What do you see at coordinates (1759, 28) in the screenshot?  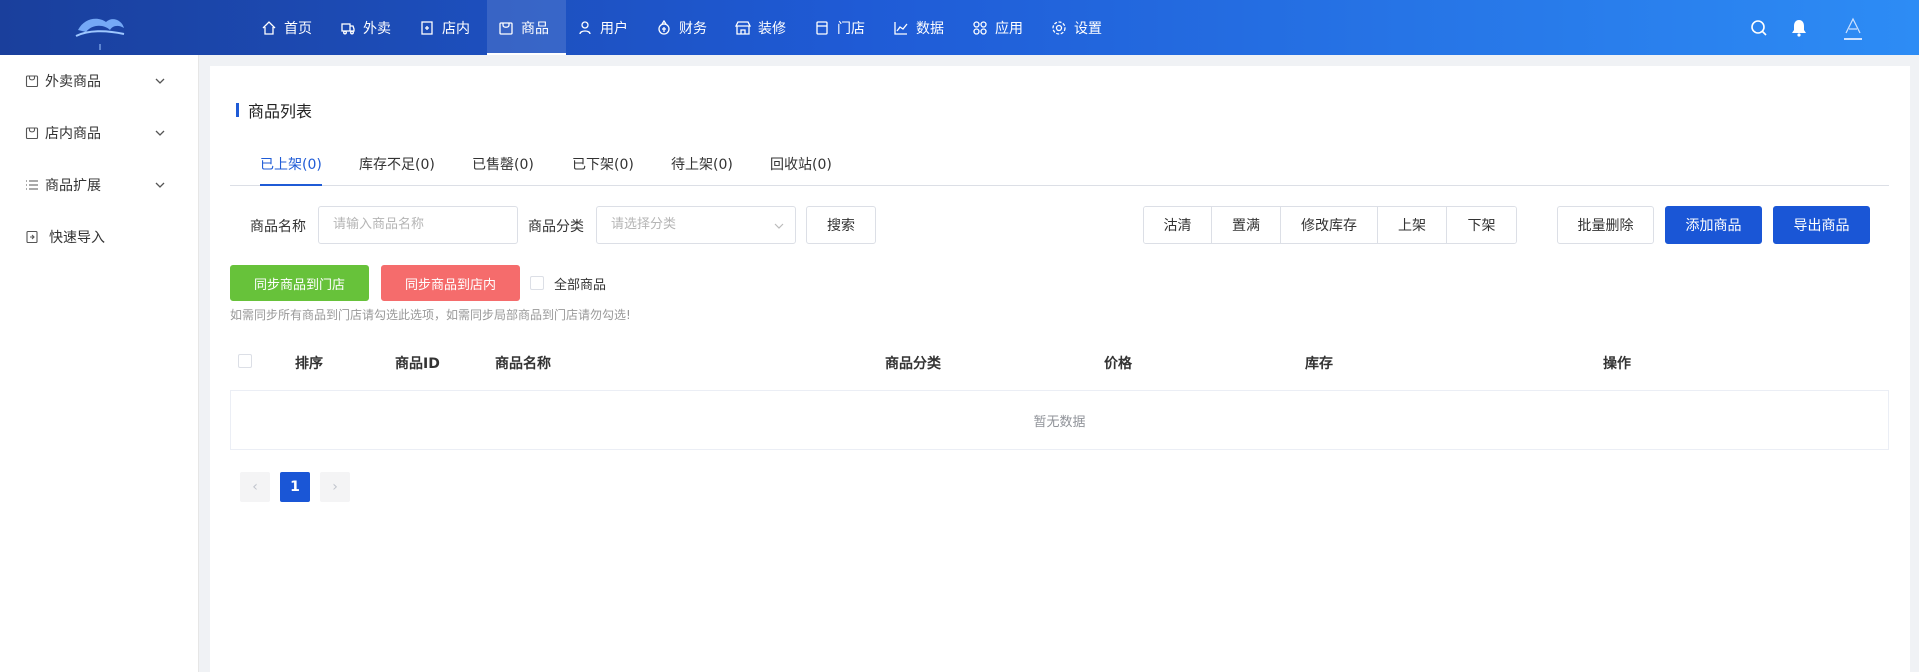 I see `search-icon` at bounding box center [1759, 28].